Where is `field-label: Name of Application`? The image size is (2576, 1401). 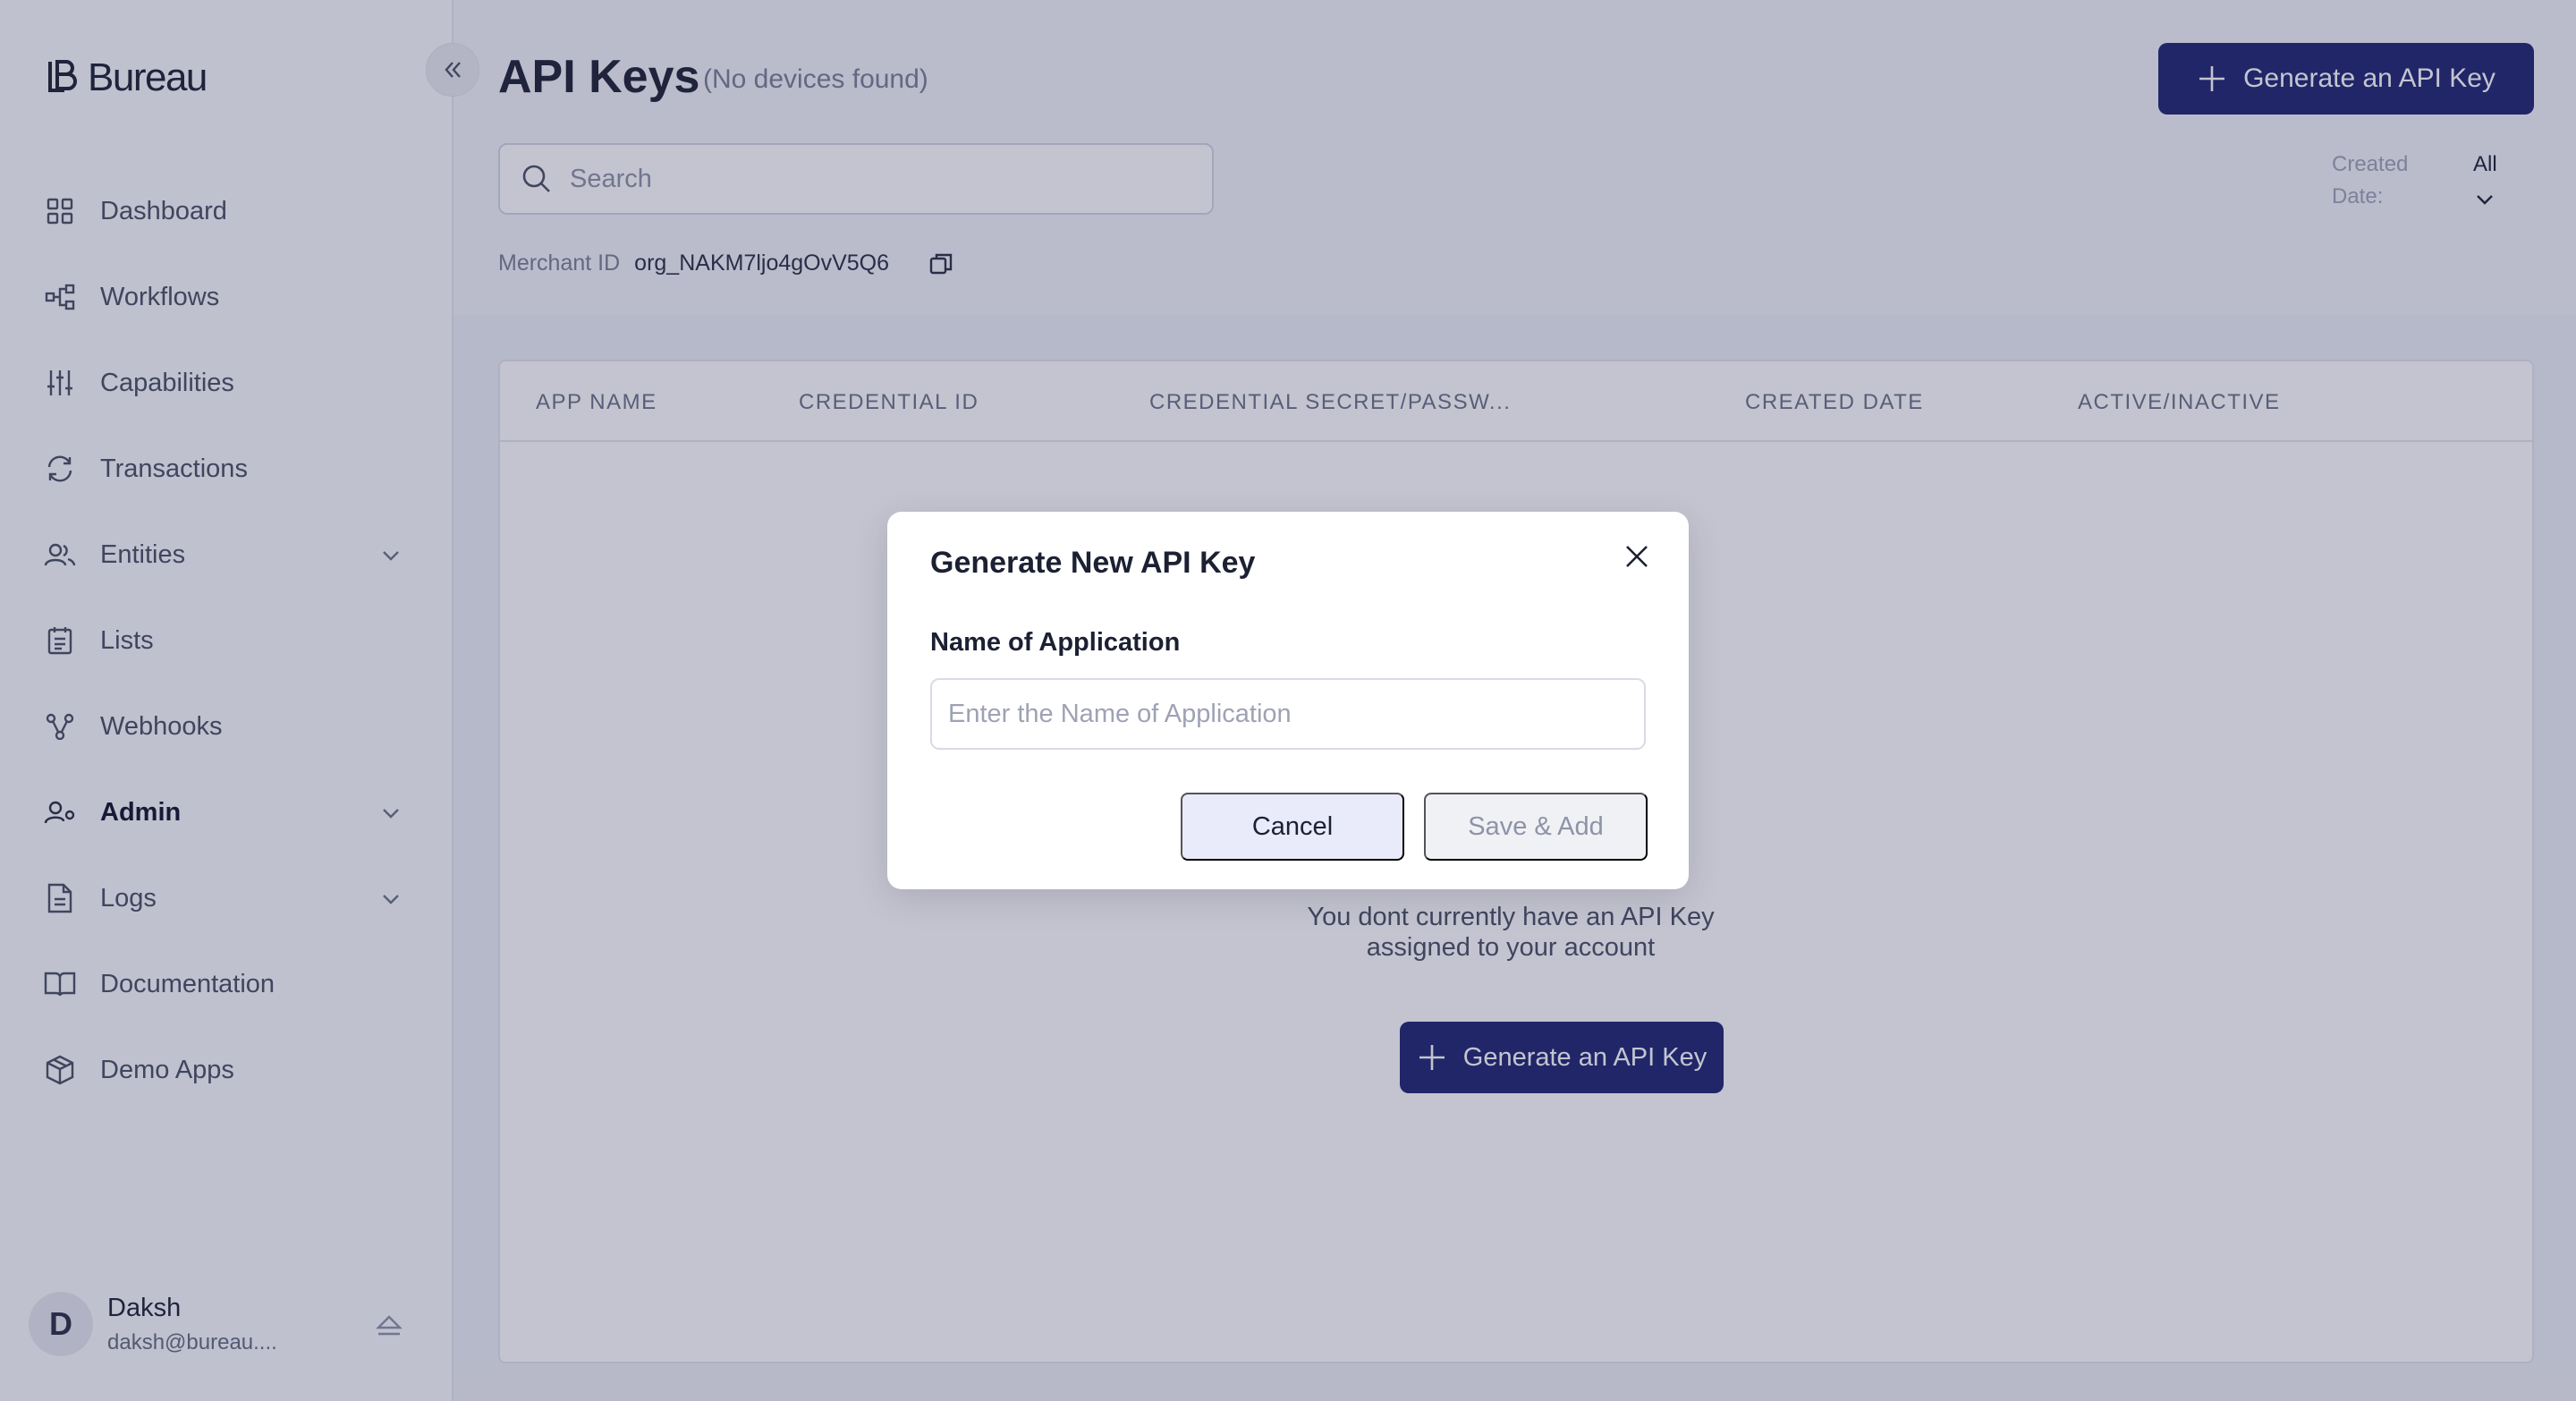 field-label: Name of Application is located at coordinates (1055, 642).